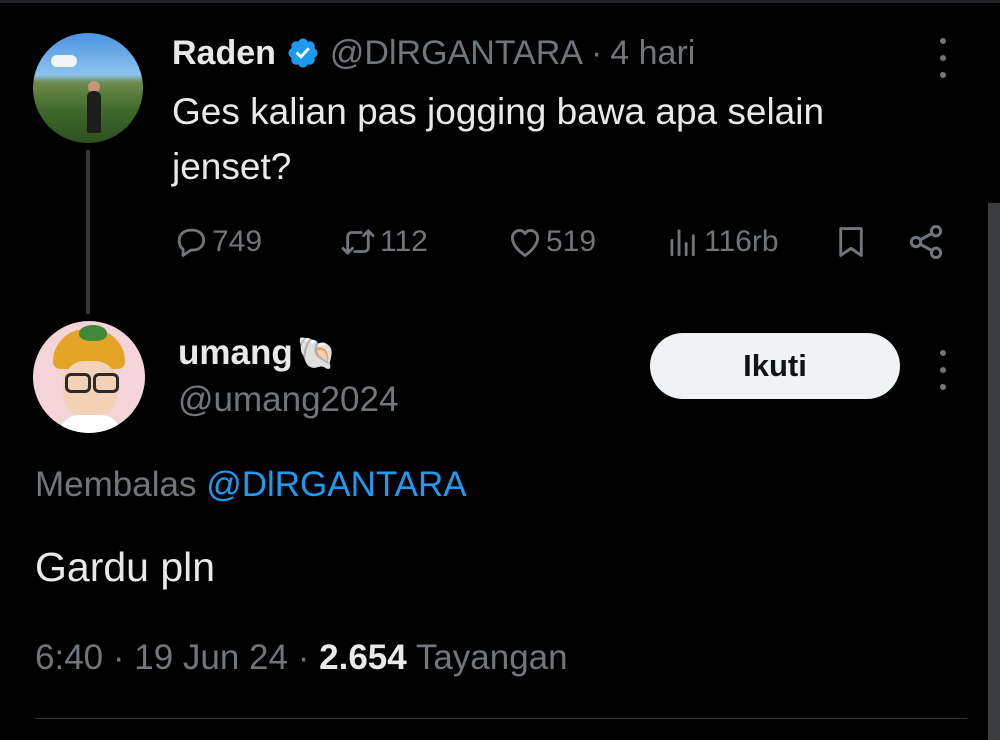 The height and width of the screenshot is (740, 1000). Describe the element at coordinates (652, 53) in the screenshot. I see `parent-time: 4 hari` at that location.